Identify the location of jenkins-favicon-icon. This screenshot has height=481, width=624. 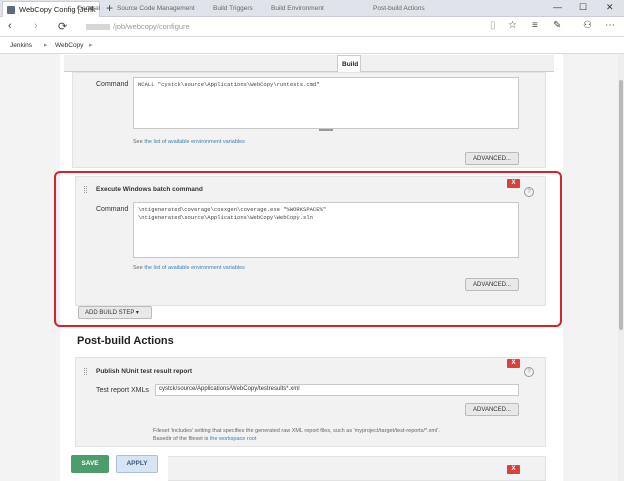
(11, 10).